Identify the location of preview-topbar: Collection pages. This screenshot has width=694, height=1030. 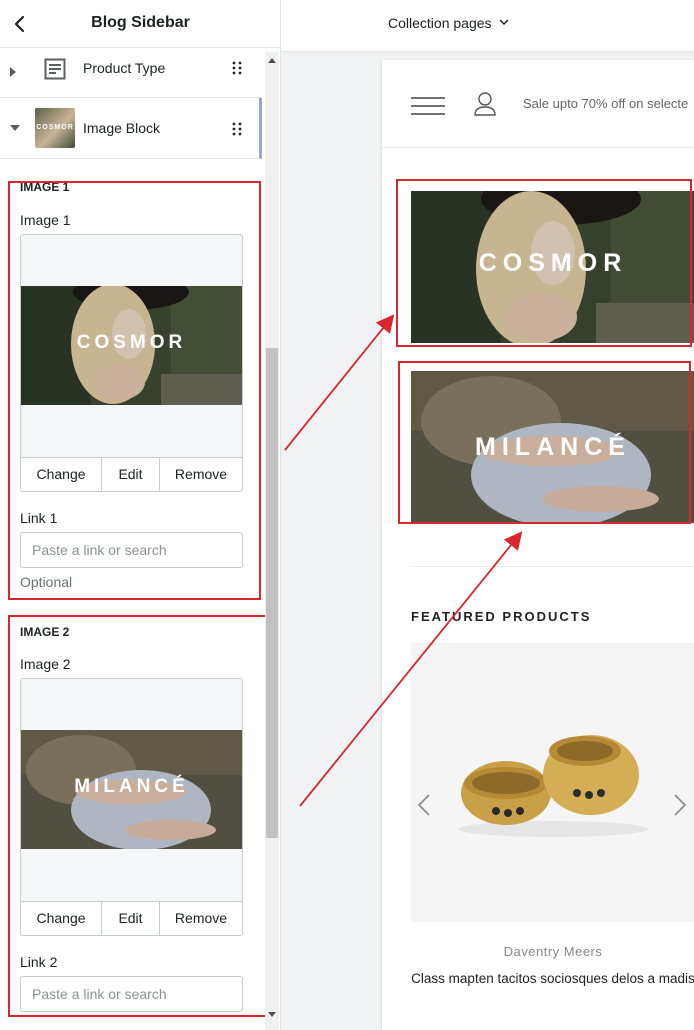
(487, 26).